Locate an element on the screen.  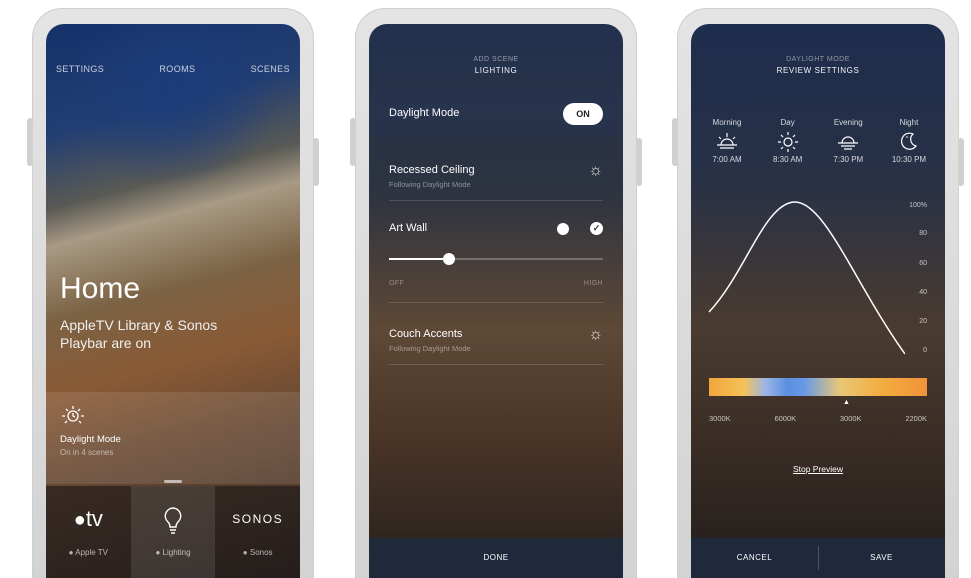
check-icon: ✓ is located at coordinates (596, 228).